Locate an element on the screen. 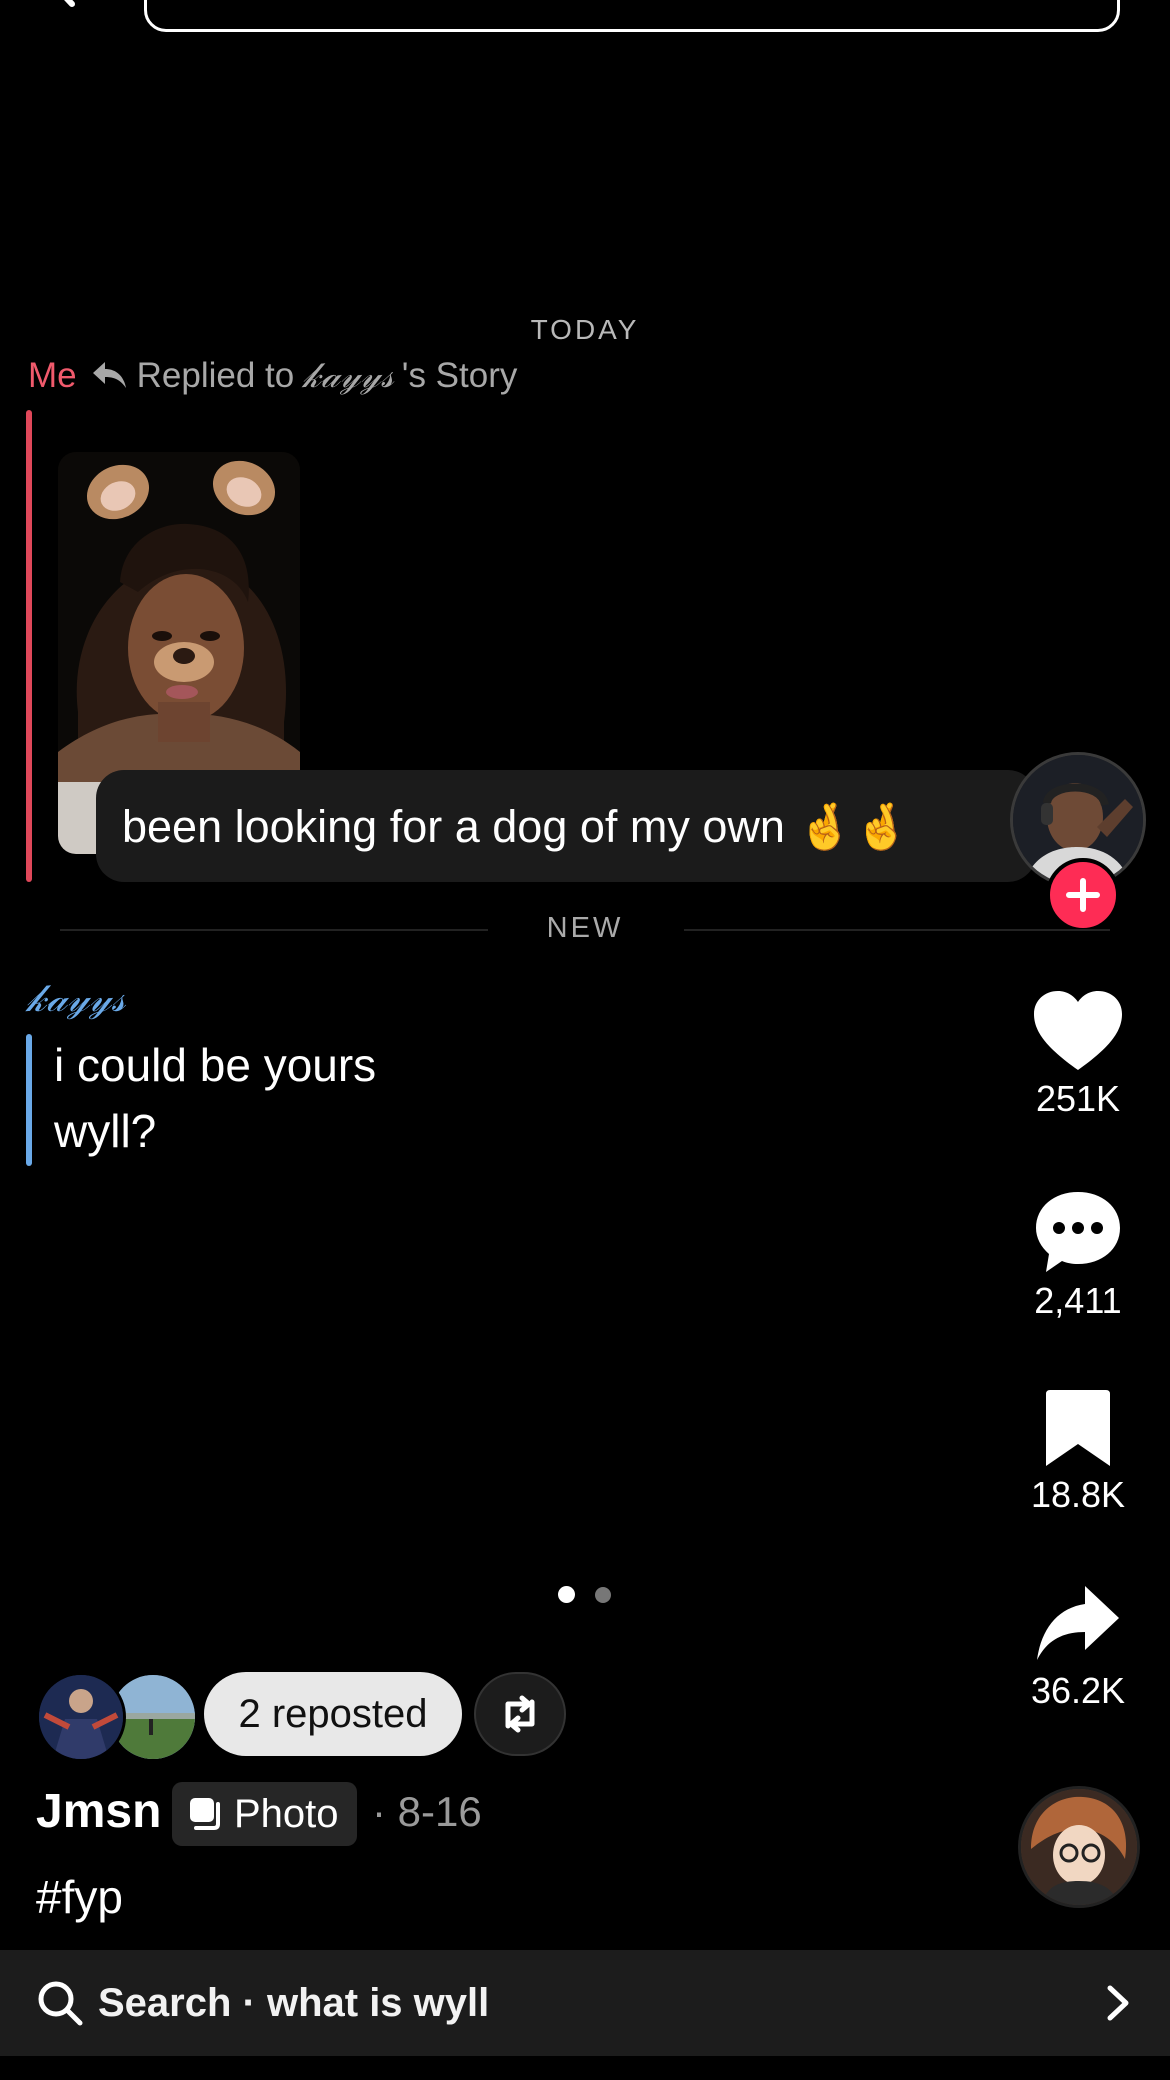 This screenshot has height=2080, width=1170. comment-button: 2,411 is located at coordinates (1078, 1256).